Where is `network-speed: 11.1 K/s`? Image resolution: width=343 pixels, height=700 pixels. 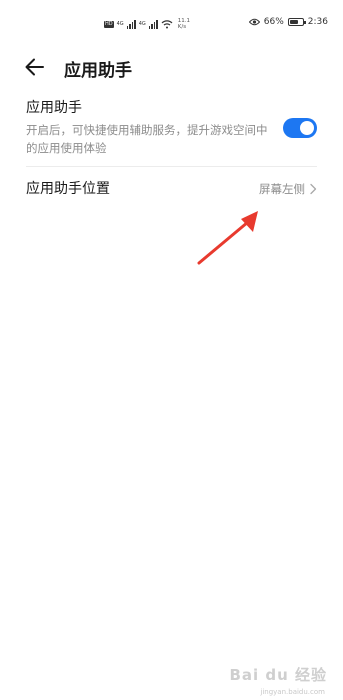
network-speed: 11.1 K/s is located at coordinates (184, 24).